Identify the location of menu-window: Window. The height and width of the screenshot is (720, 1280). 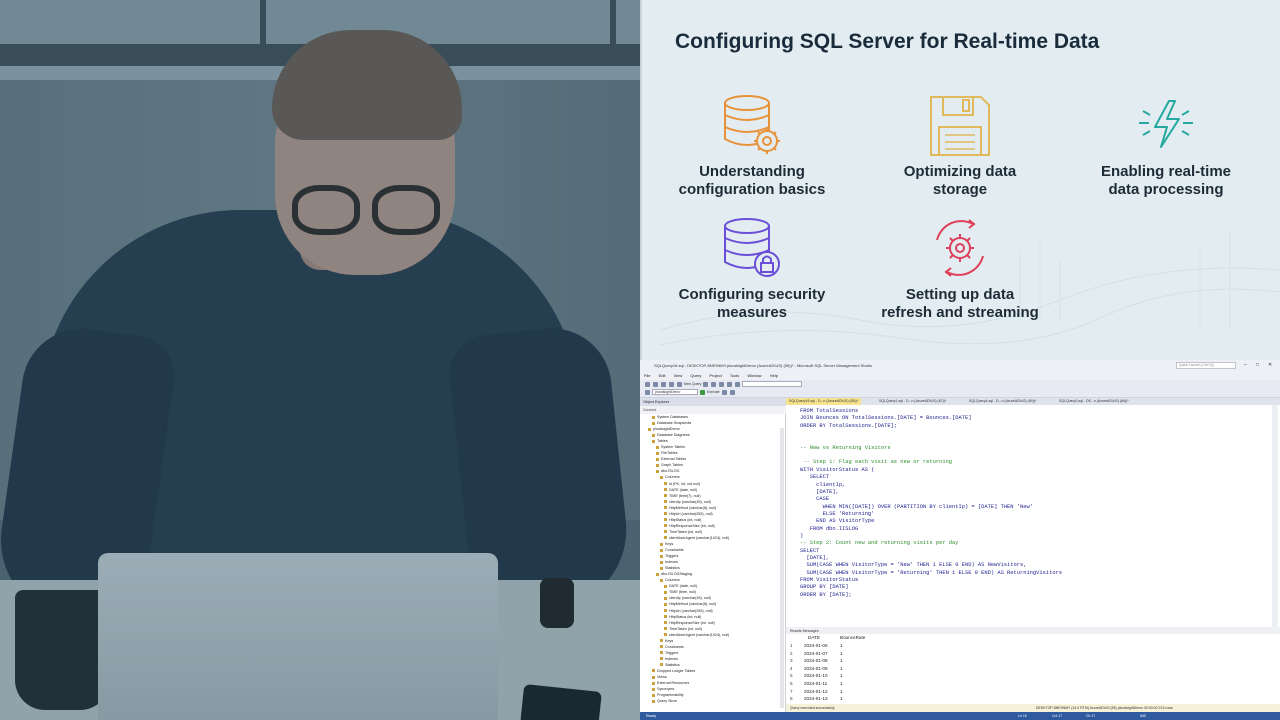
(754, 375).